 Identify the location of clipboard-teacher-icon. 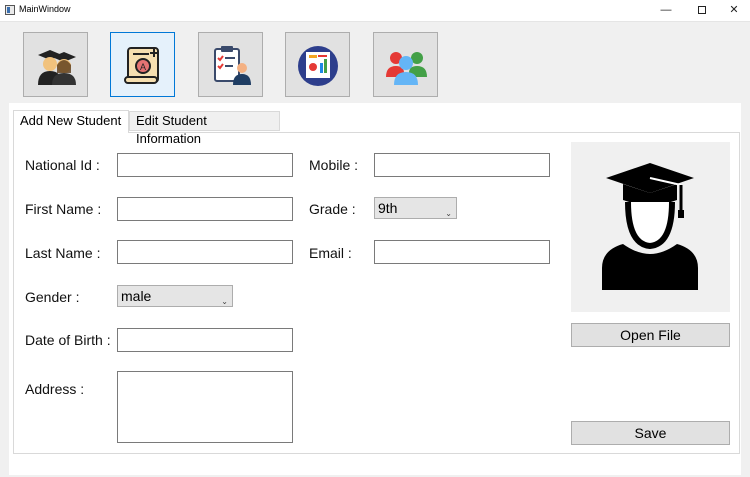
(232, 65).